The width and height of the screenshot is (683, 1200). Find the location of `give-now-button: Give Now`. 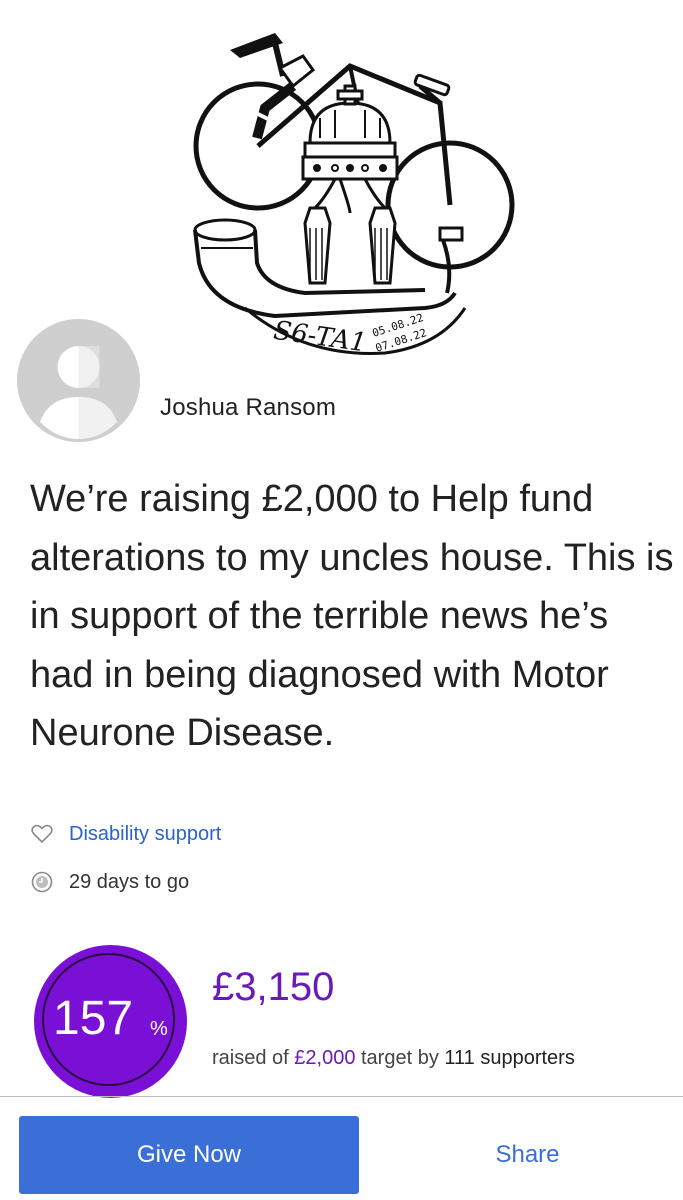

give-now-button: Give Now is located at coordinates (189, 1155).